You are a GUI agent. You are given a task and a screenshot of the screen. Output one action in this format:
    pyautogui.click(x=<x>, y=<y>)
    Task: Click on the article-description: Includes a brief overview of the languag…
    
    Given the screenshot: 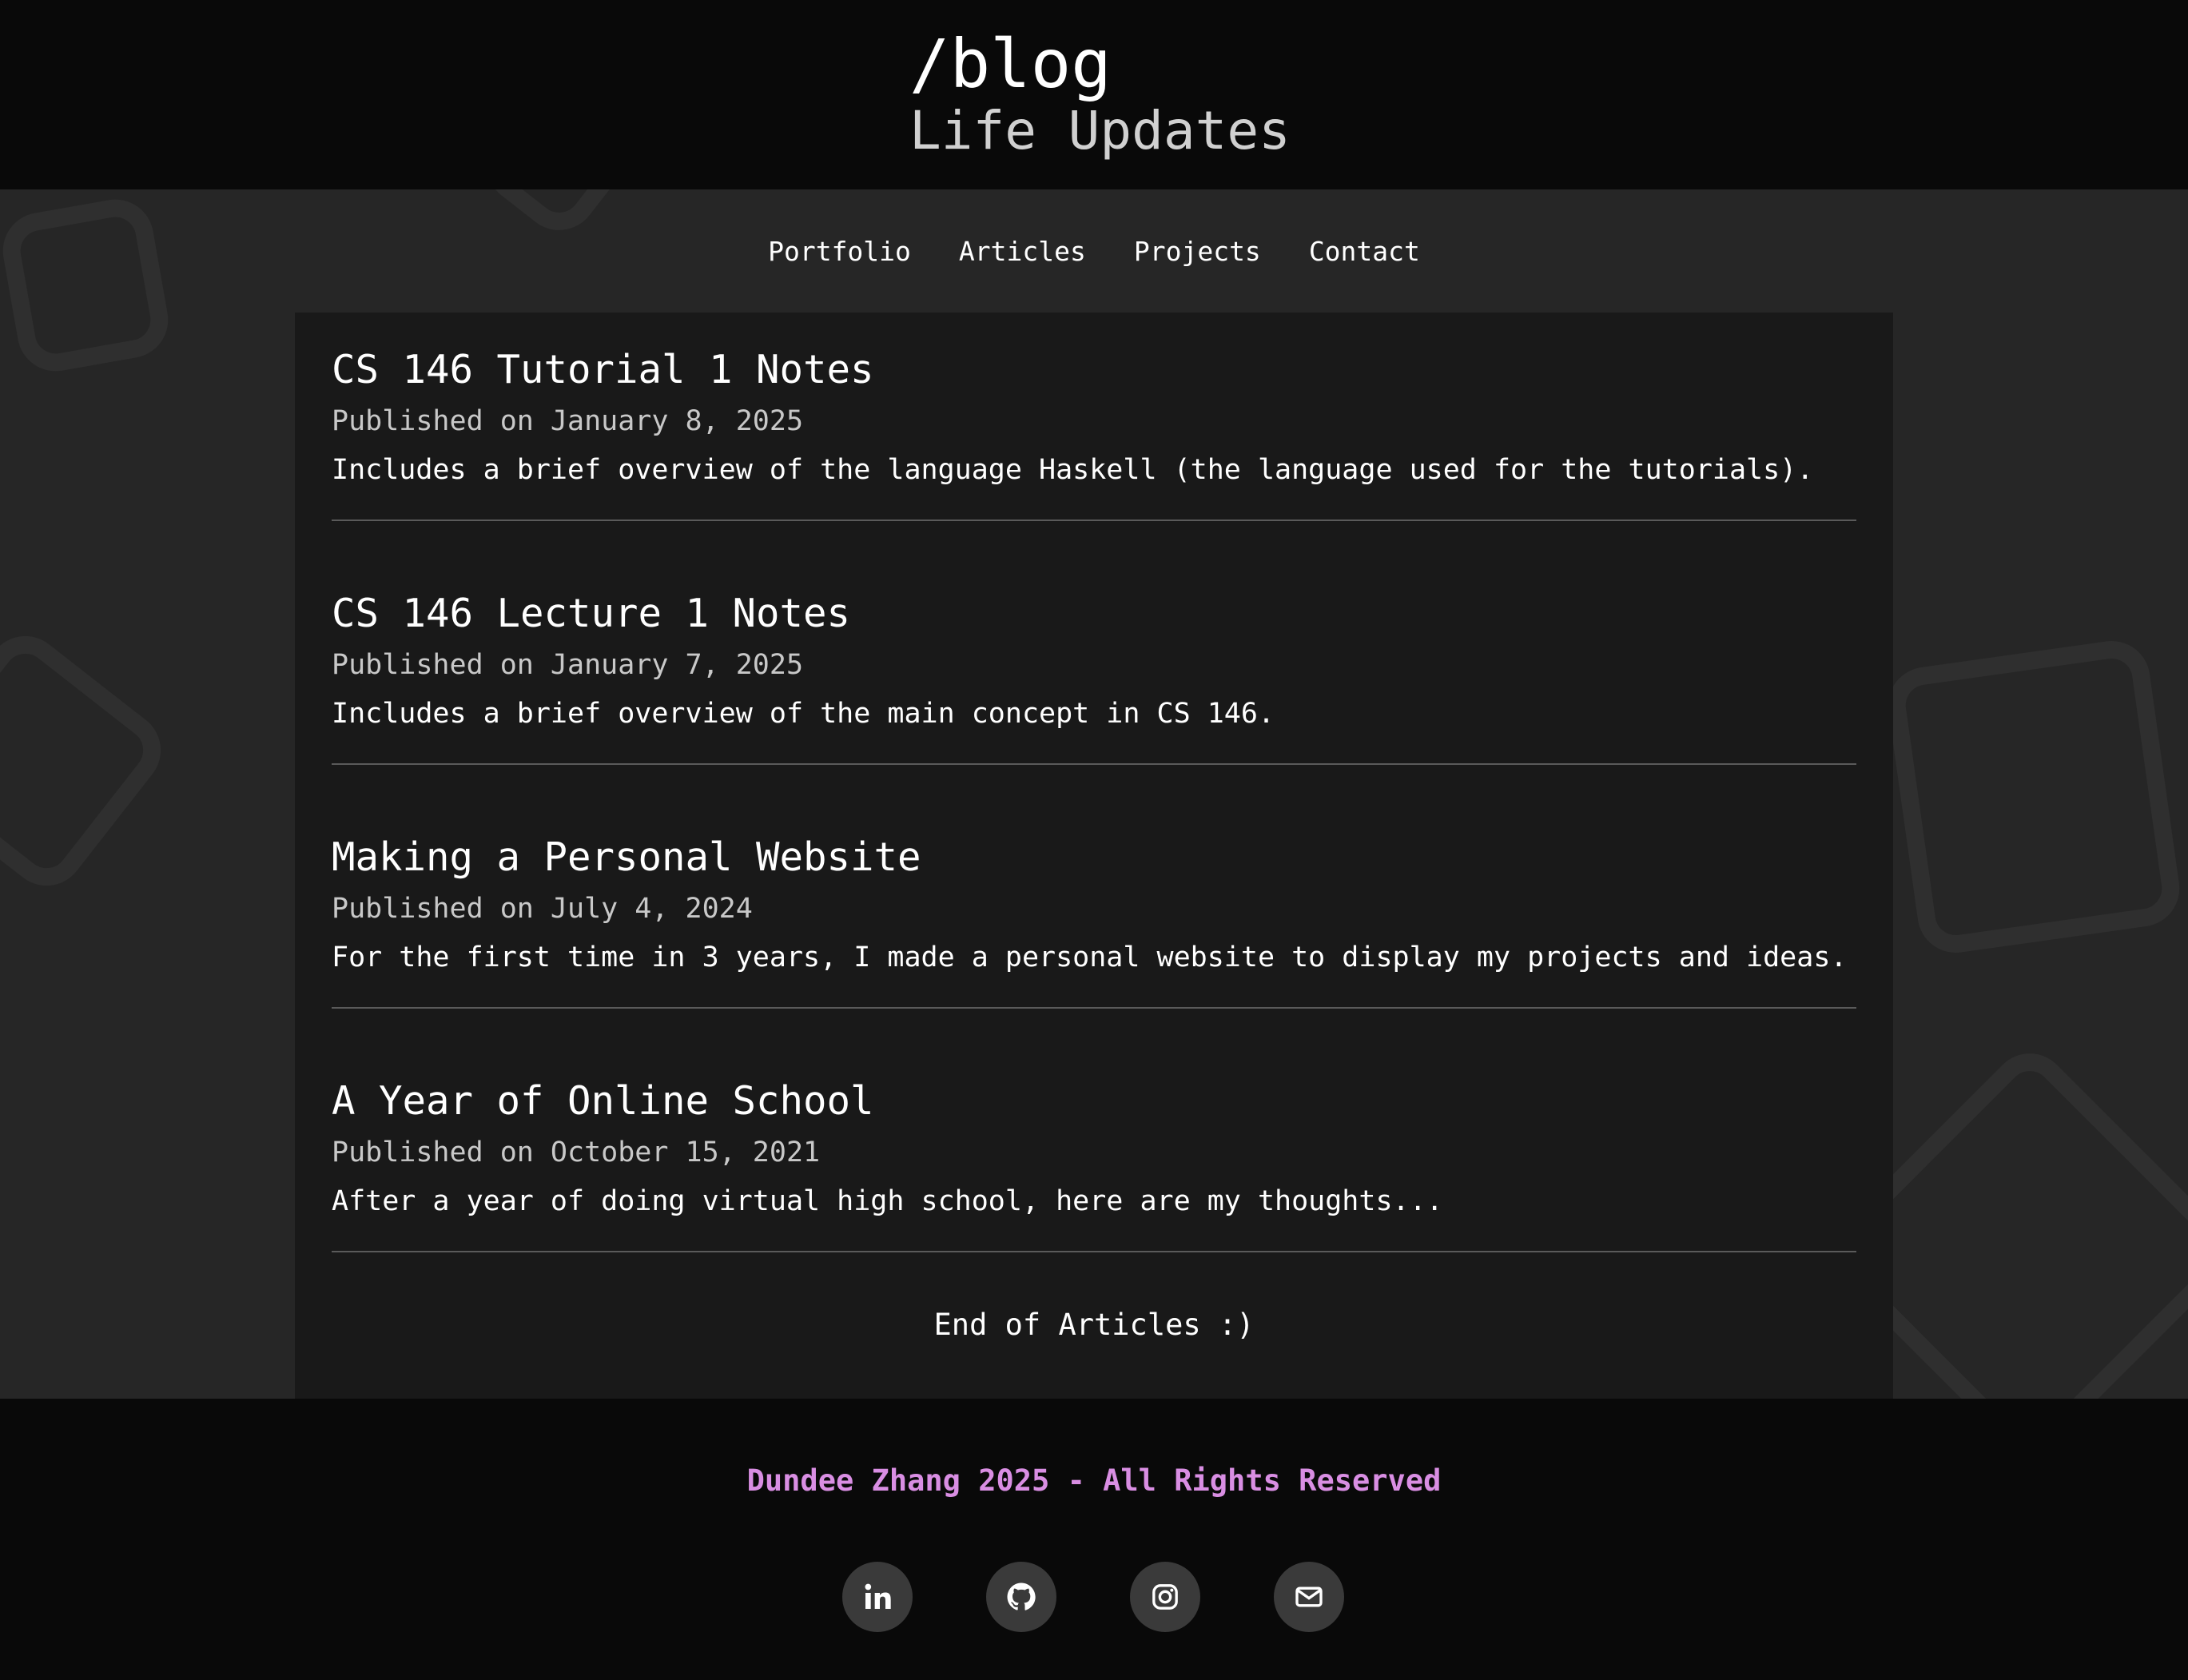 What is the action you would take?
    pyautogui.click(x=1073, y=470)
    